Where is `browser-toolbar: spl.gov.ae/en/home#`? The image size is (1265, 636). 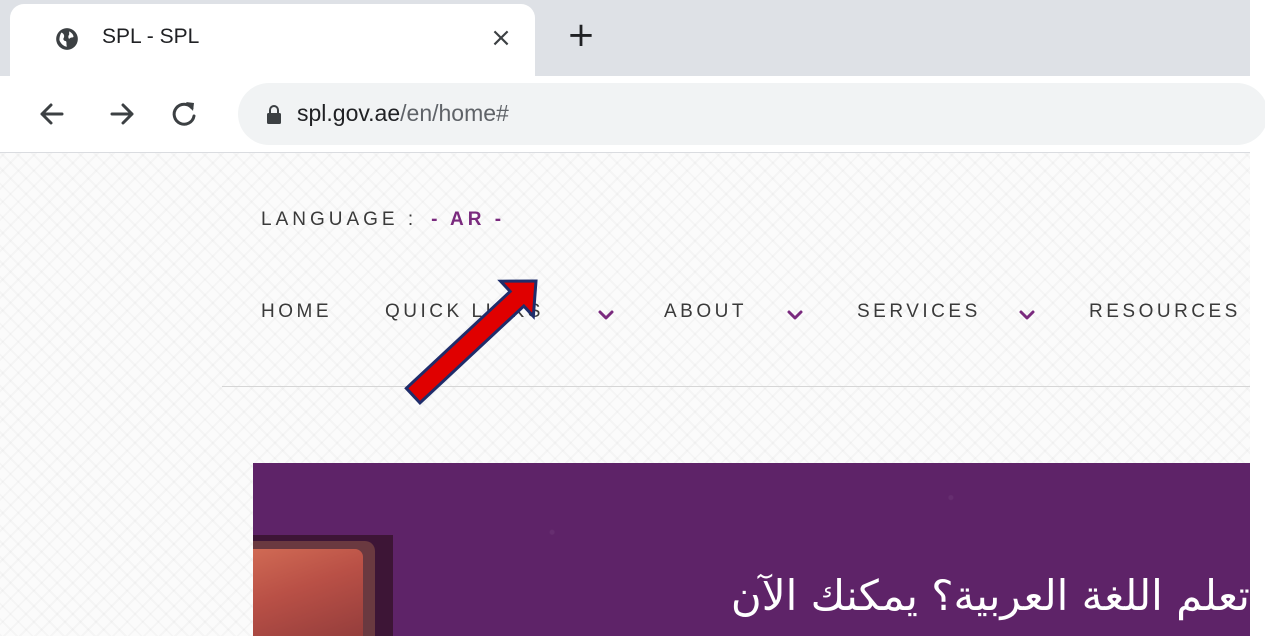 browser-toolbar: spl.gov.ae/en/home# is located at coordinates (632, 114).